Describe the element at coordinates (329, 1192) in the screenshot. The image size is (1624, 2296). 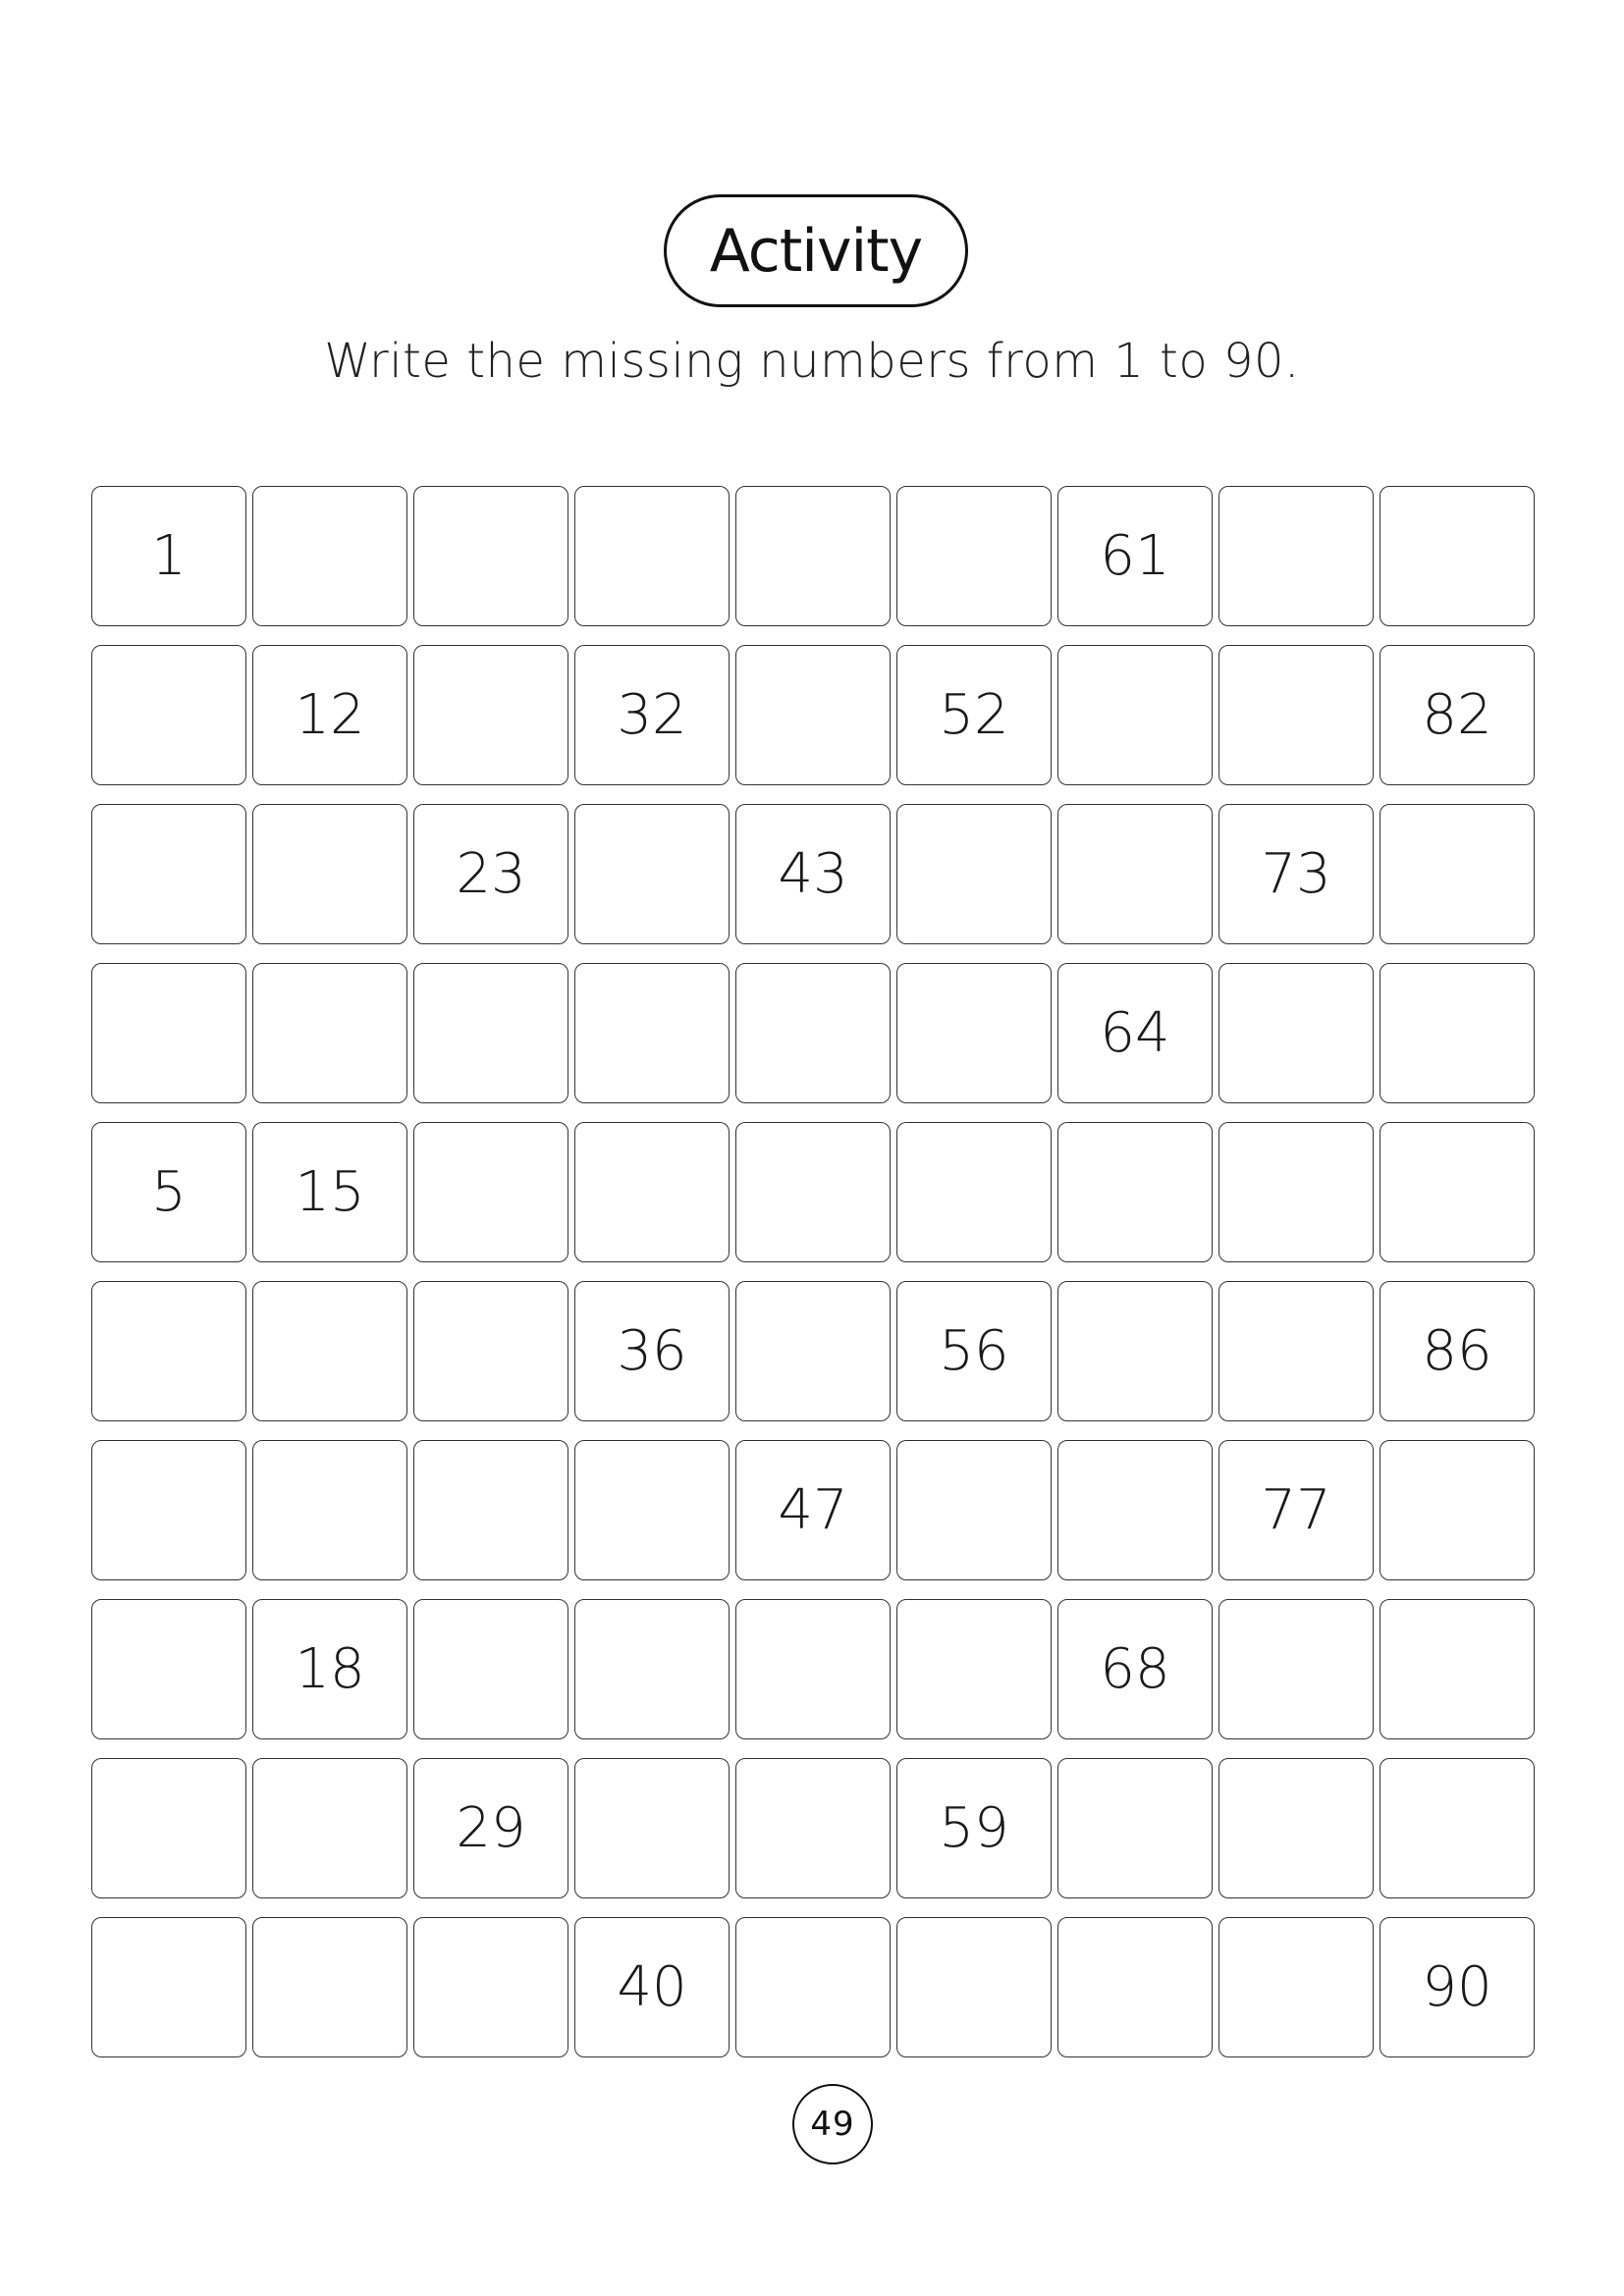
I see `grid-cell-filled: 15` at that location.